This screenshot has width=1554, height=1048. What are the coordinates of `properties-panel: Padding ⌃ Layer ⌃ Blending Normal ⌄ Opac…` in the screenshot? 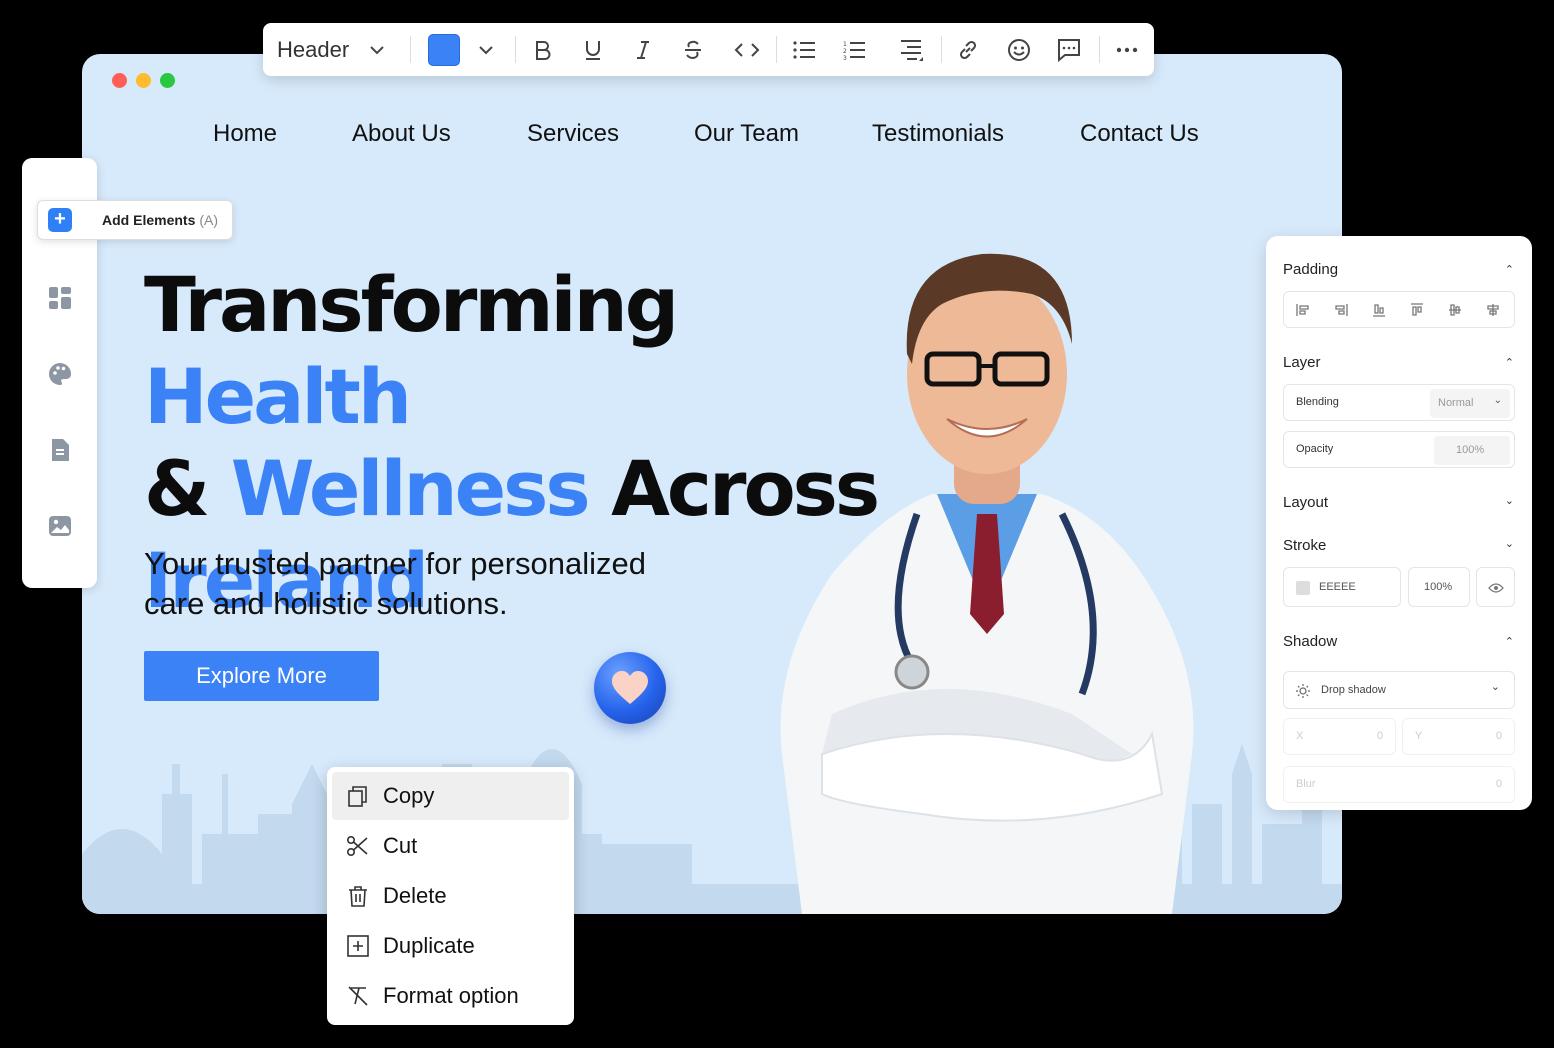 It's located at (1399, 523).